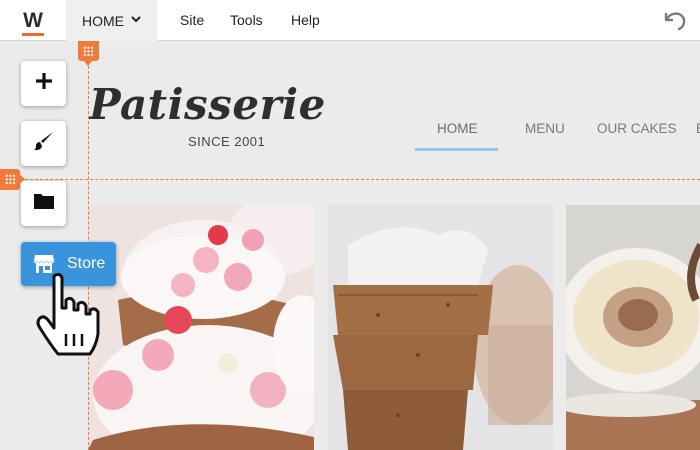 The image size is (700, 450). I want to click on undo-icon, so click(674, 20).